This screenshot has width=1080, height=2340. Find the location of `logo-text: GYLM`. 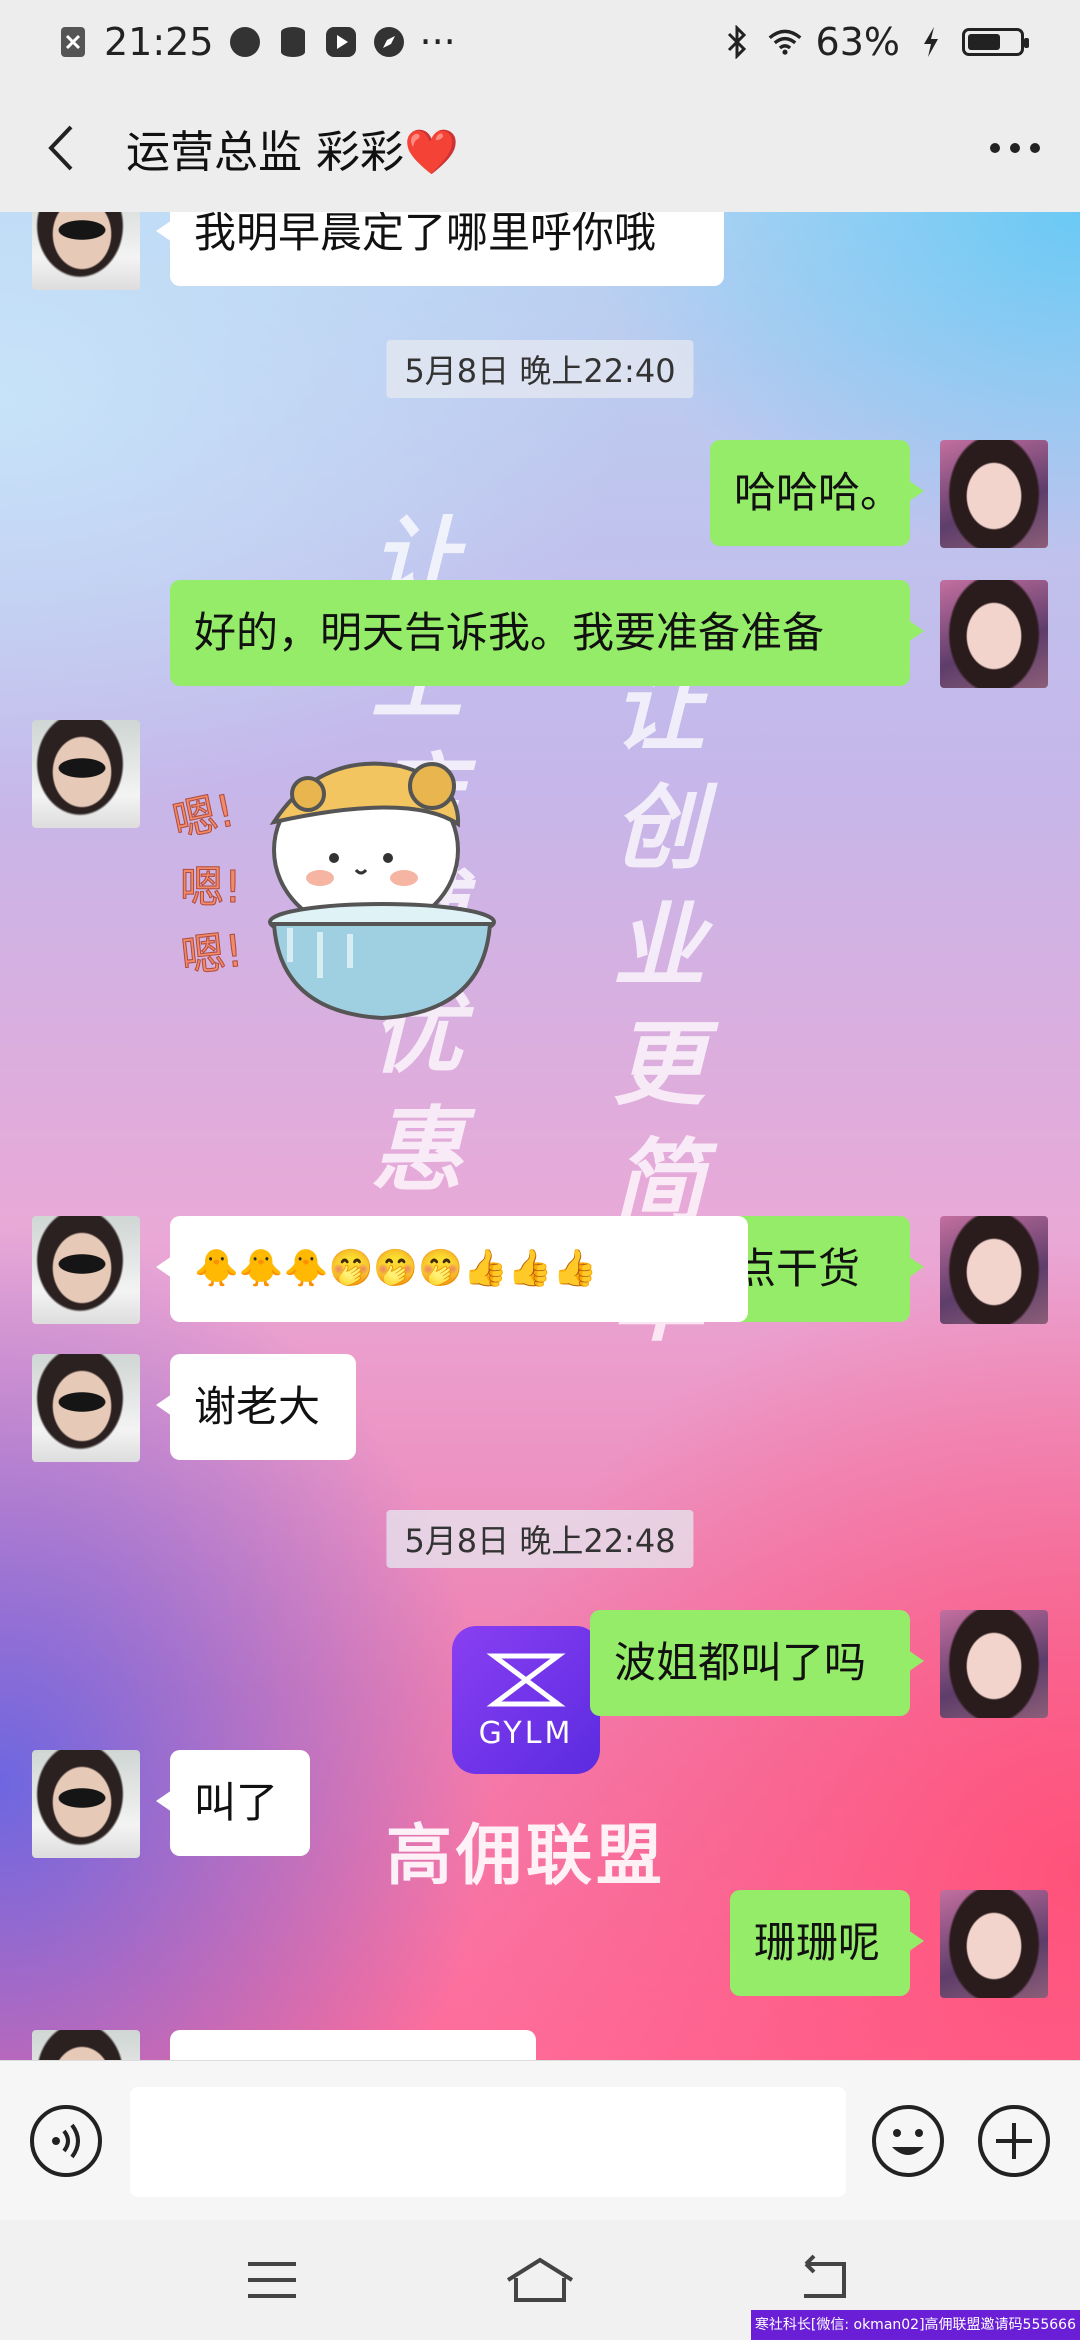

logo-text: GYLM is located at coordinates (526, 1733).